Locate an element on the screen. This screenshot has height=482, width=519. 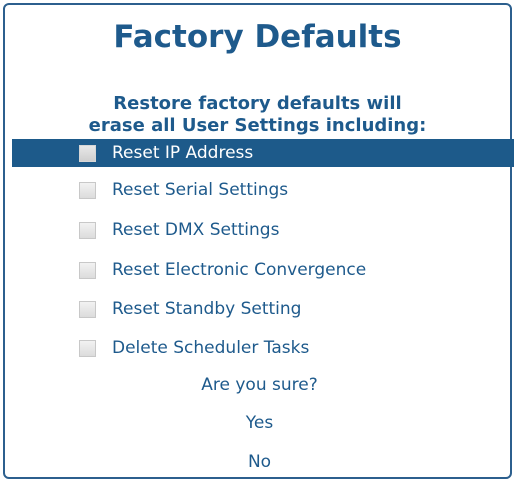
option-reset-dmx-settings: Reset DMX Settings is located at coordinates (263, 230).